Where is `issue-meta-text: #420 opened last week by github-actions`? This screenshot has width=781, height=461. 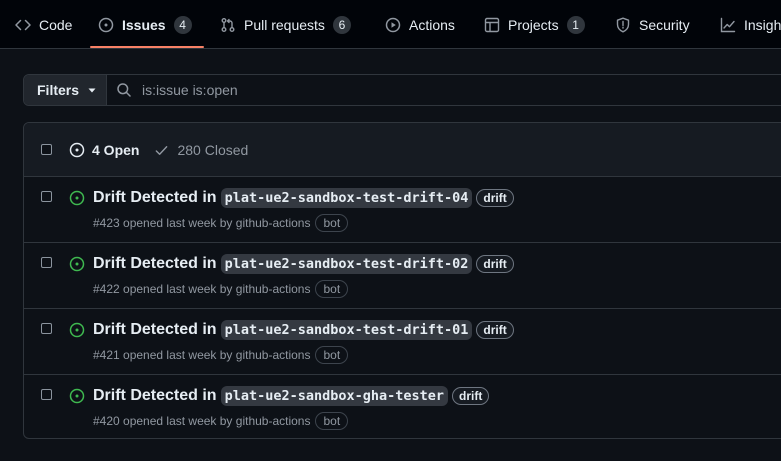 issue-meta-text: #420 opened last week by github-actions is located at coordinates (202, 421).